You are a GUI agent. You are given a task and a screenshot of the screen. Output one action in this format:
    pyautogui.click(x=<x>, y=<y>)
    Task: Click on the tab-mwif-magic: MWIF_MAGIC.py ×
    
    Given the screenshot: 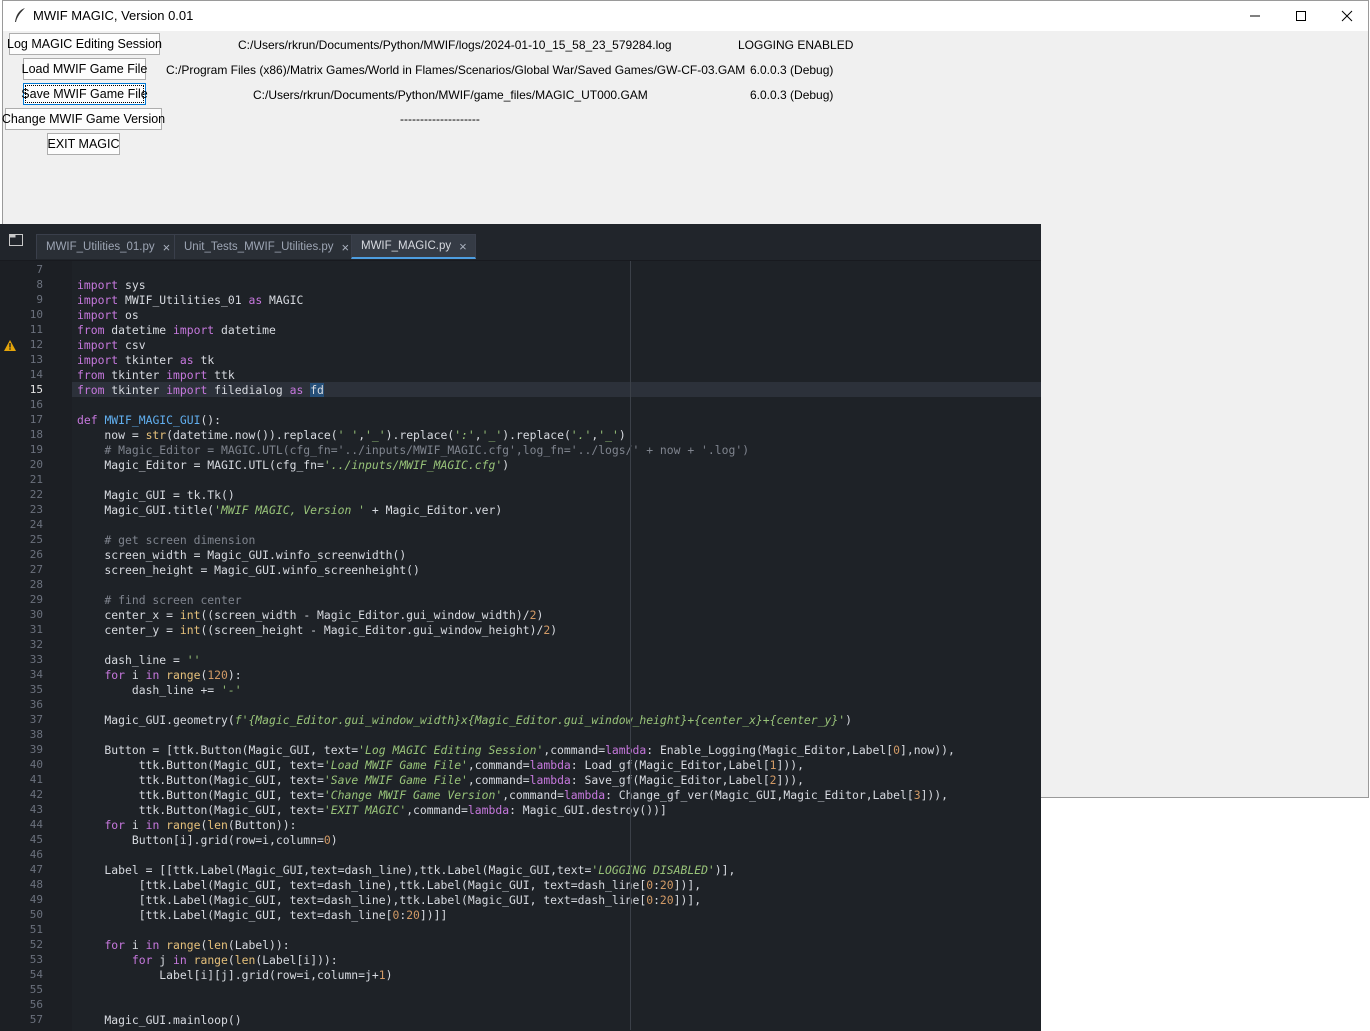 What is the action you would take?
    pyautogui.click(x=413, y=246)
    